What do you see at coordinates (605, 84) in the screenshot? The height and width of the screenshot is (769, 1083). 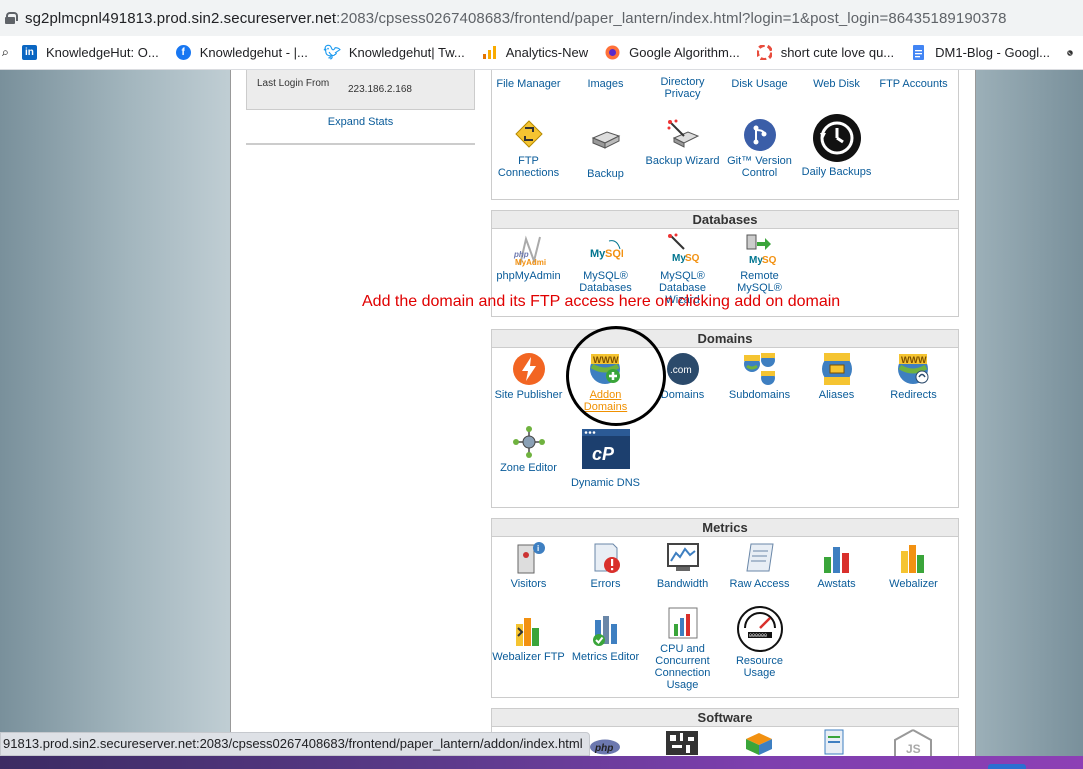 I see `images-tile: Images` at bounding box center [605, 84].